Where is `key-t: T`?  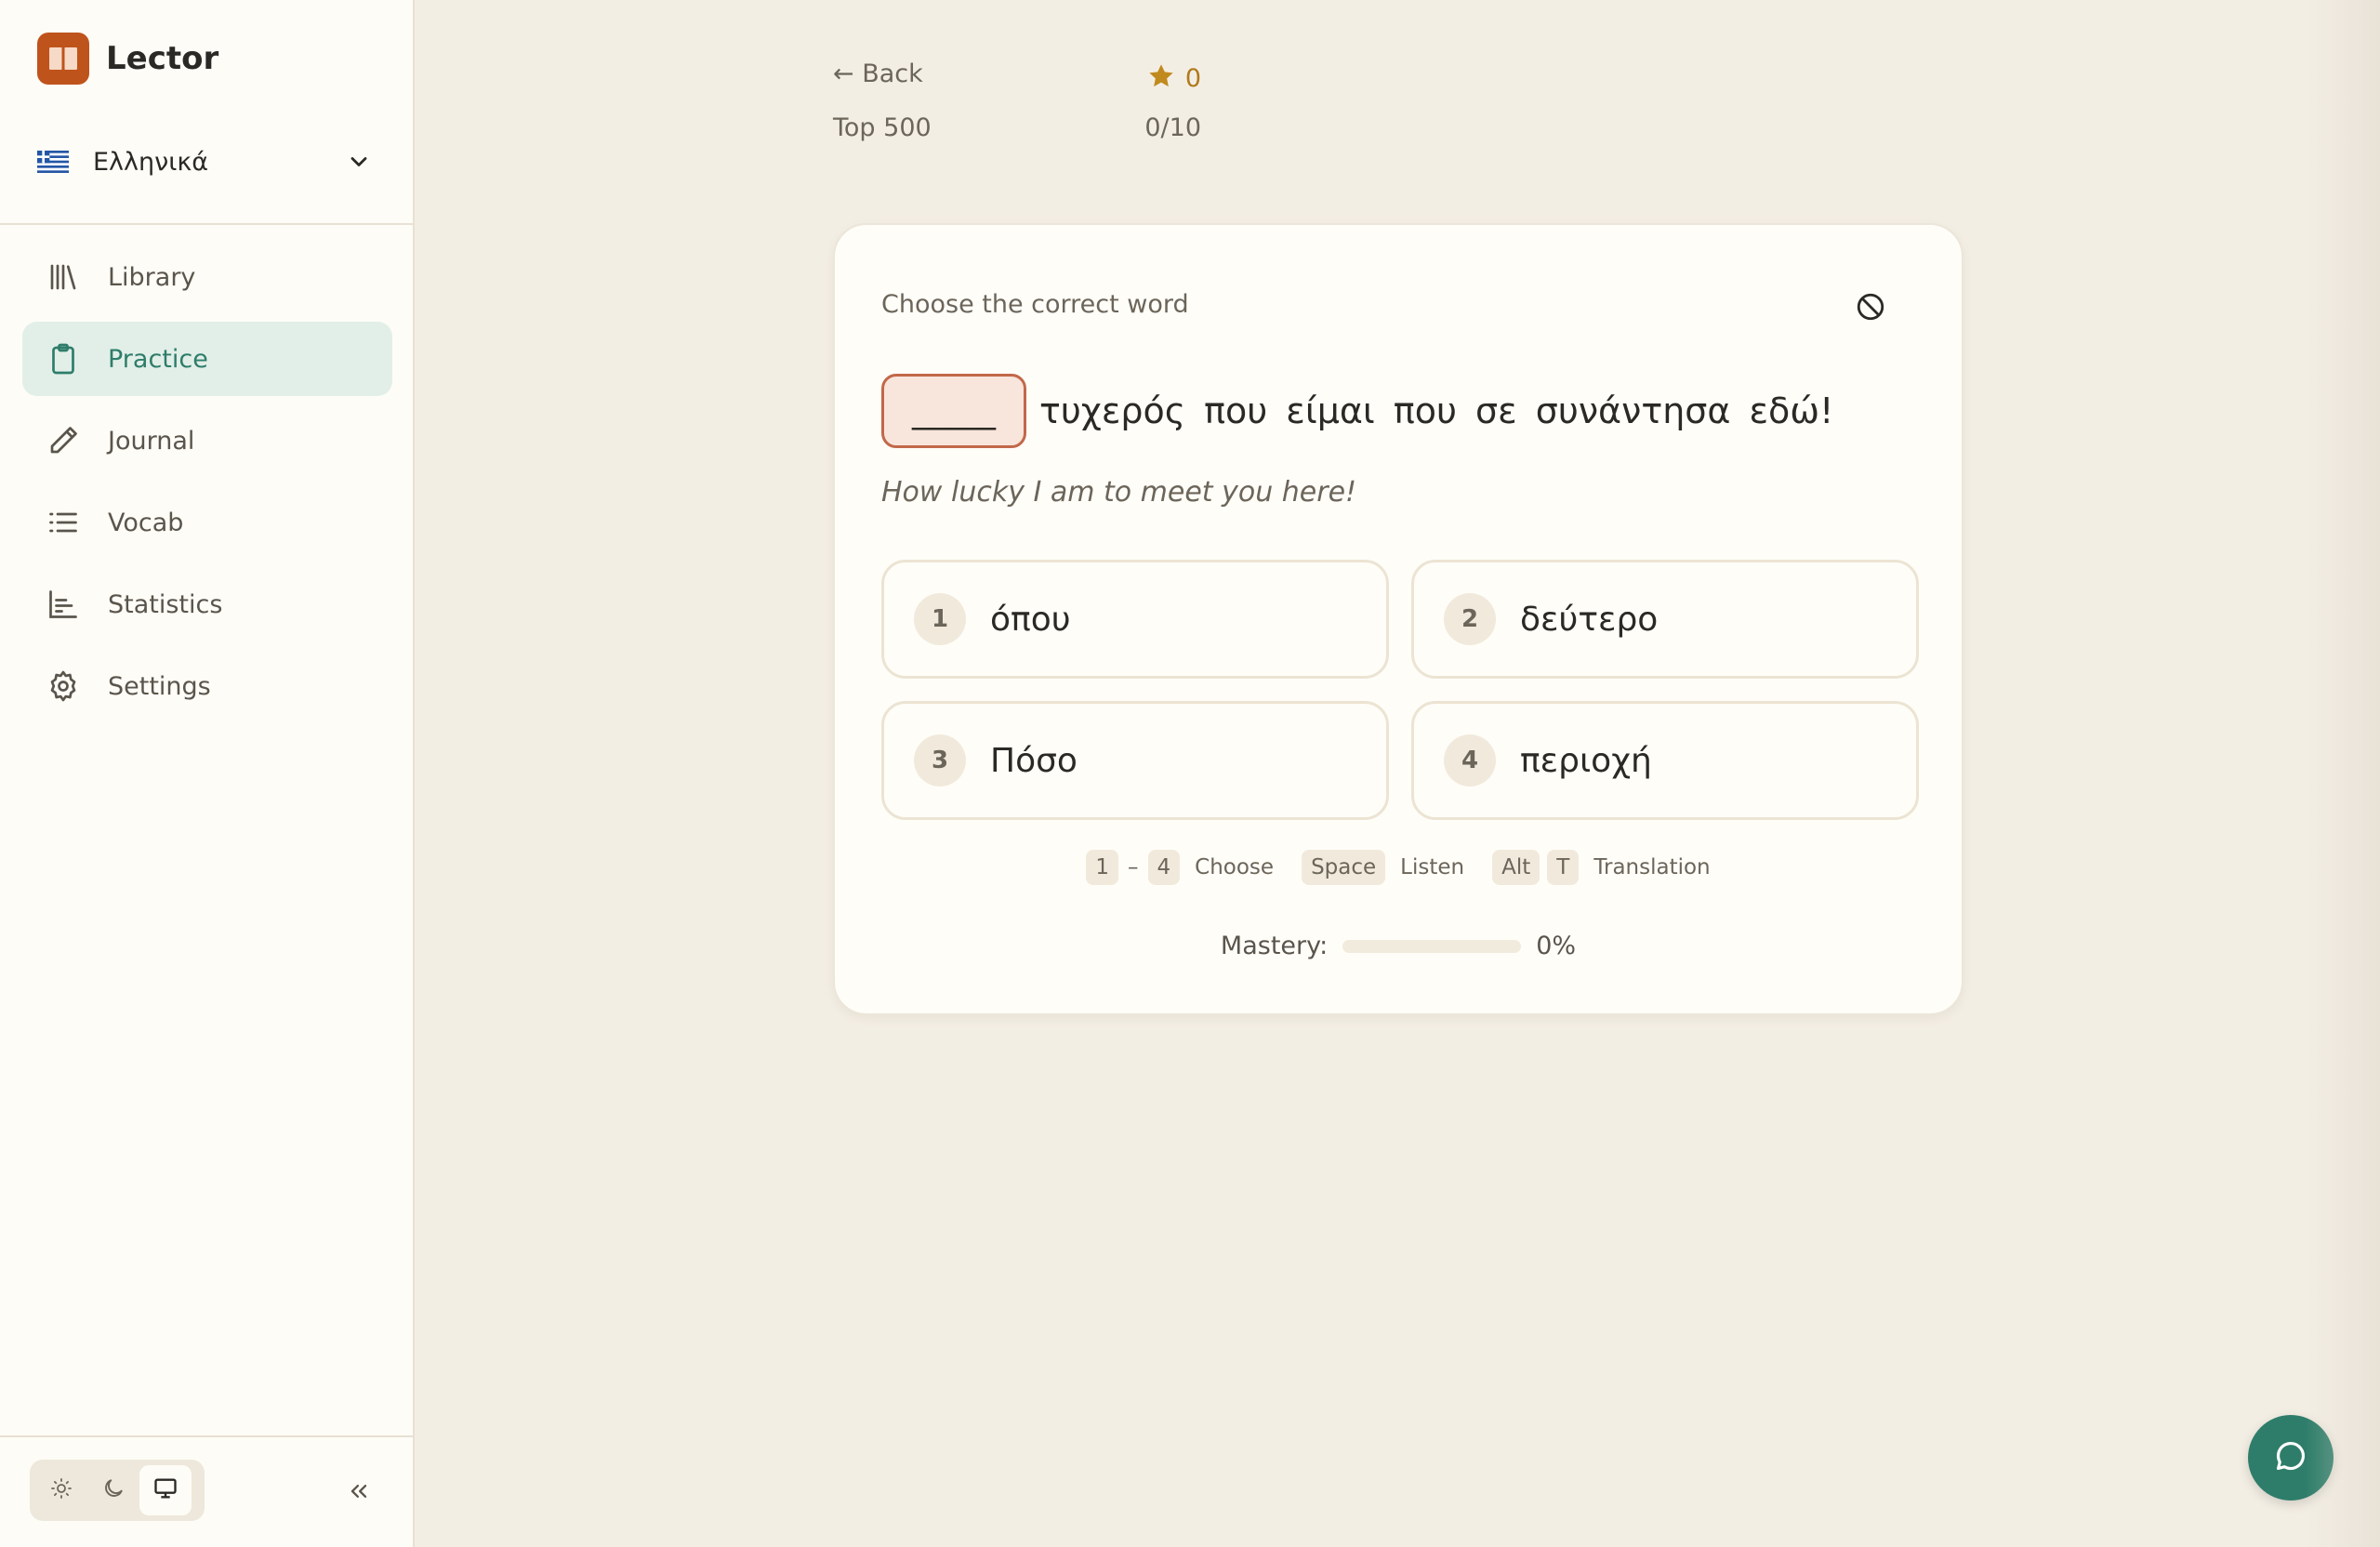
key-t: T is located at coordinates (1563, 867).